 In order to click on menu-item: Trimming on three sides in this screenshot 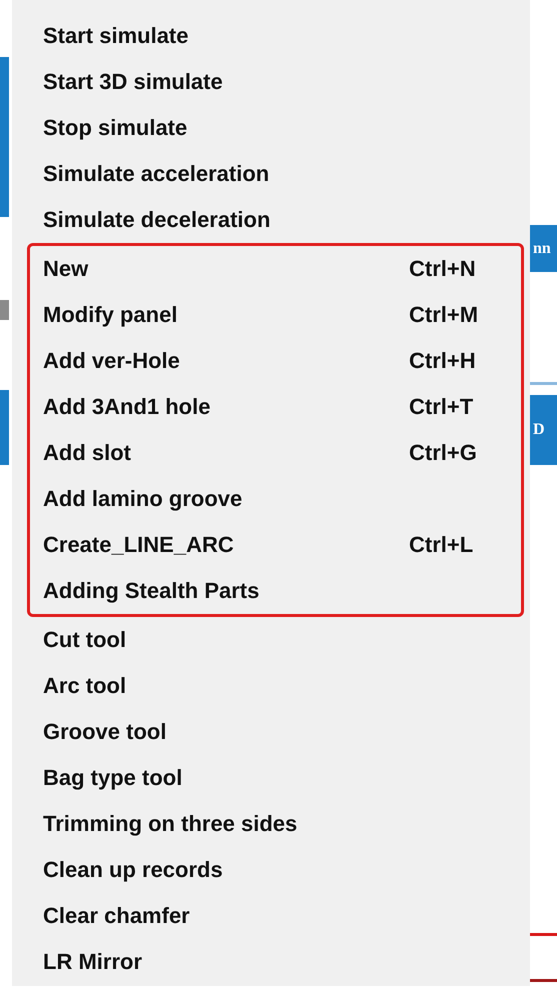, I will do `click(275, 824)`.